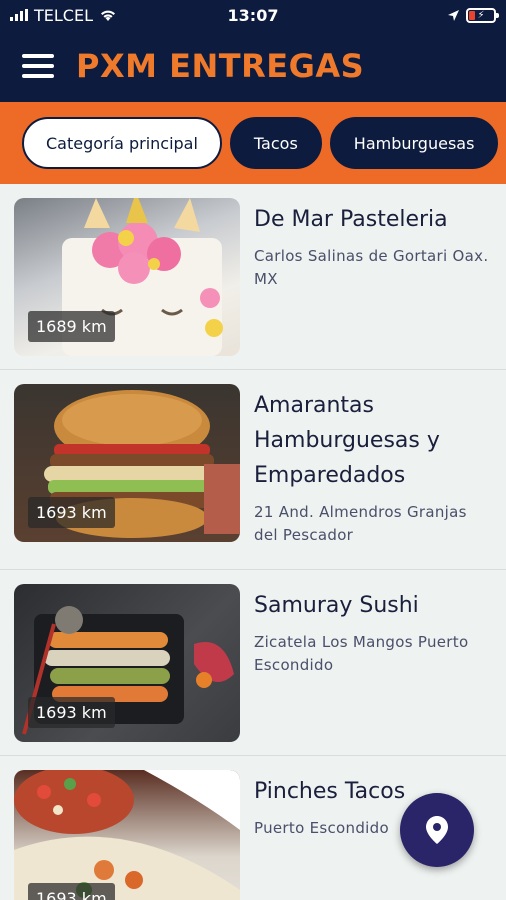  I want to click on restaurant-address: Carlos Salinas de Gortari Oax. MX, so click(371, 267).